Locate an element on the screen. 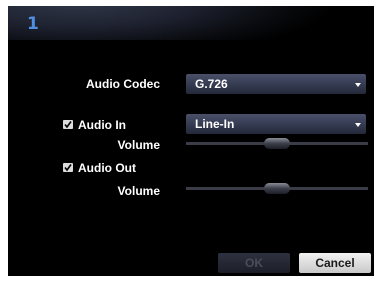 The image size is (381, 281). audio-in-source-value: Line-In is located at coordinates (215, 124).